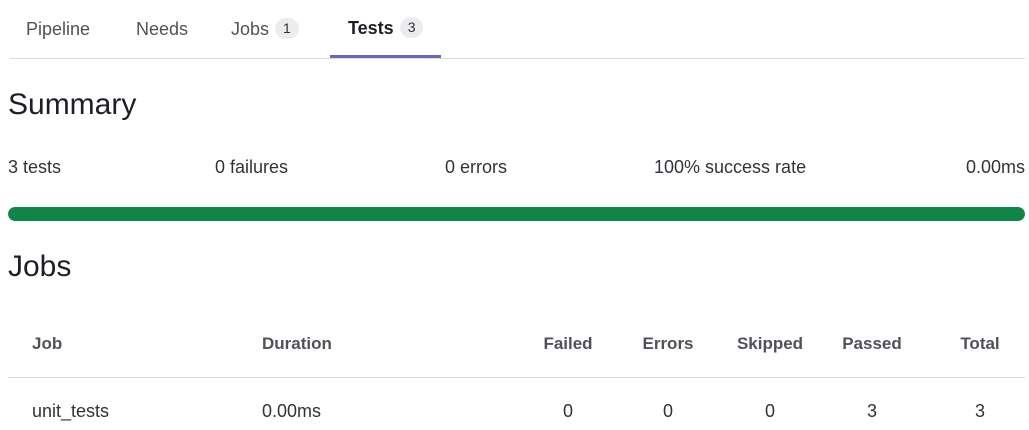  I want to click on summary-failures: 0 failures, so click(252, 167).